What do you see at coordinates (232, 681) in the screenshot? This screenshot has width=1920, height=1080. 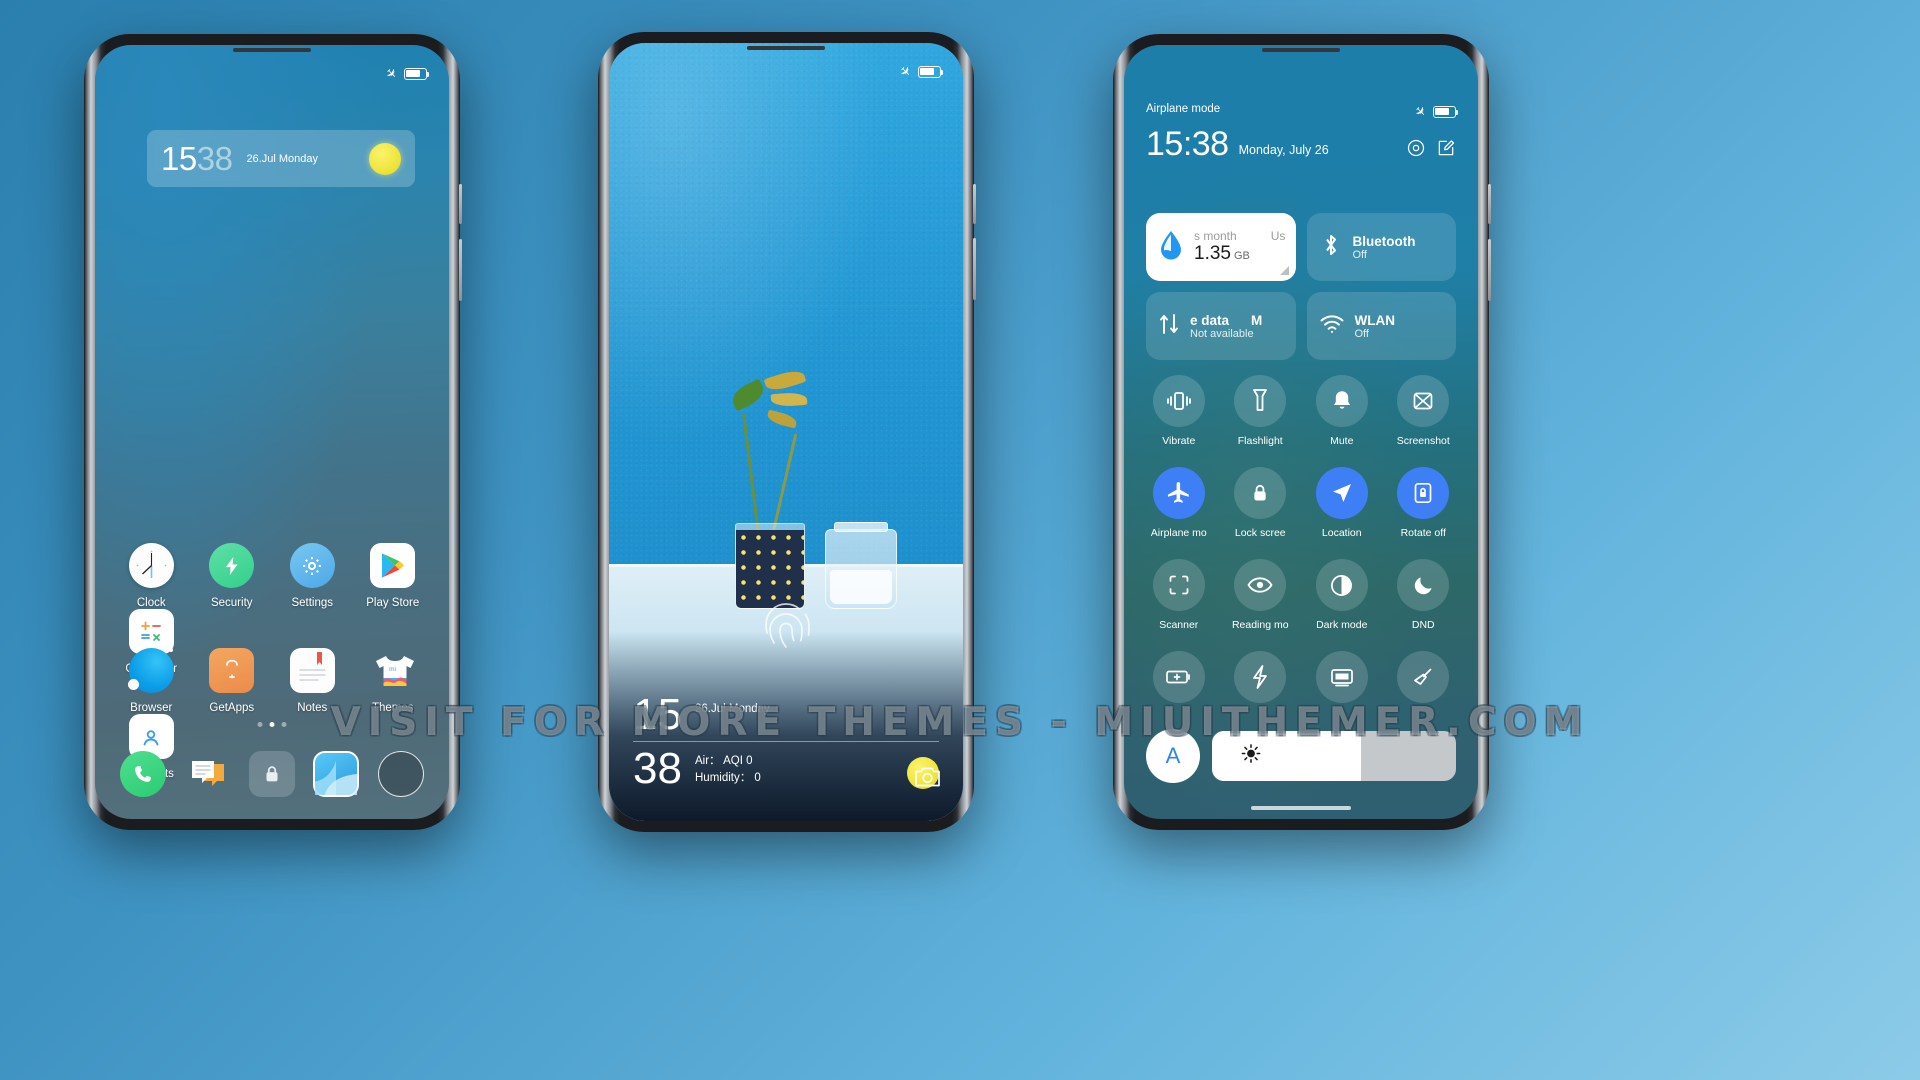 I see `app-getapps: GetApps` at bounding box center [232, 681].